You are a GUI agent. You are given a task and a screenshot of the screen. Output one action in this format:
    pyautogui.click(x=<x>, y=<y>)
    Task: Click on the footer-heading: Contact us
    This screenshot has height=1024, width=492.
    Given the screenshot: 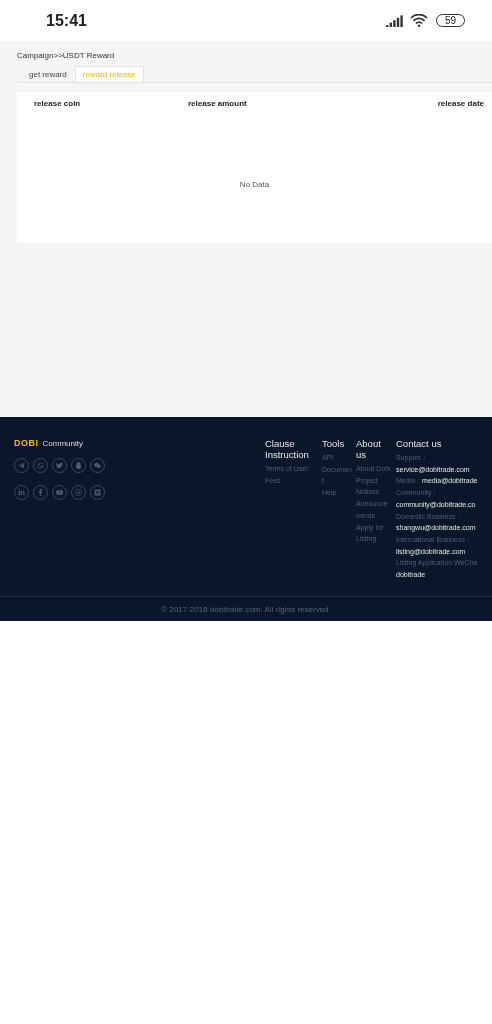 What is the action you would take?
    pyautogui.click(x=419, y=443)
    